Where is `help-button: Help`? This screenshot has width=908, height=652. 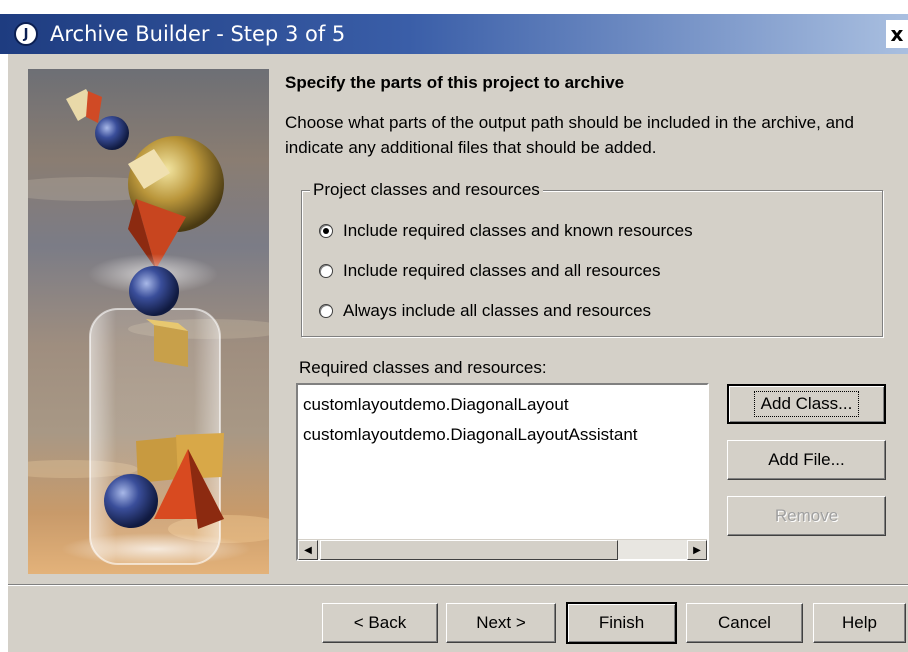
help-button: Help is located at coordinates (859, 623).